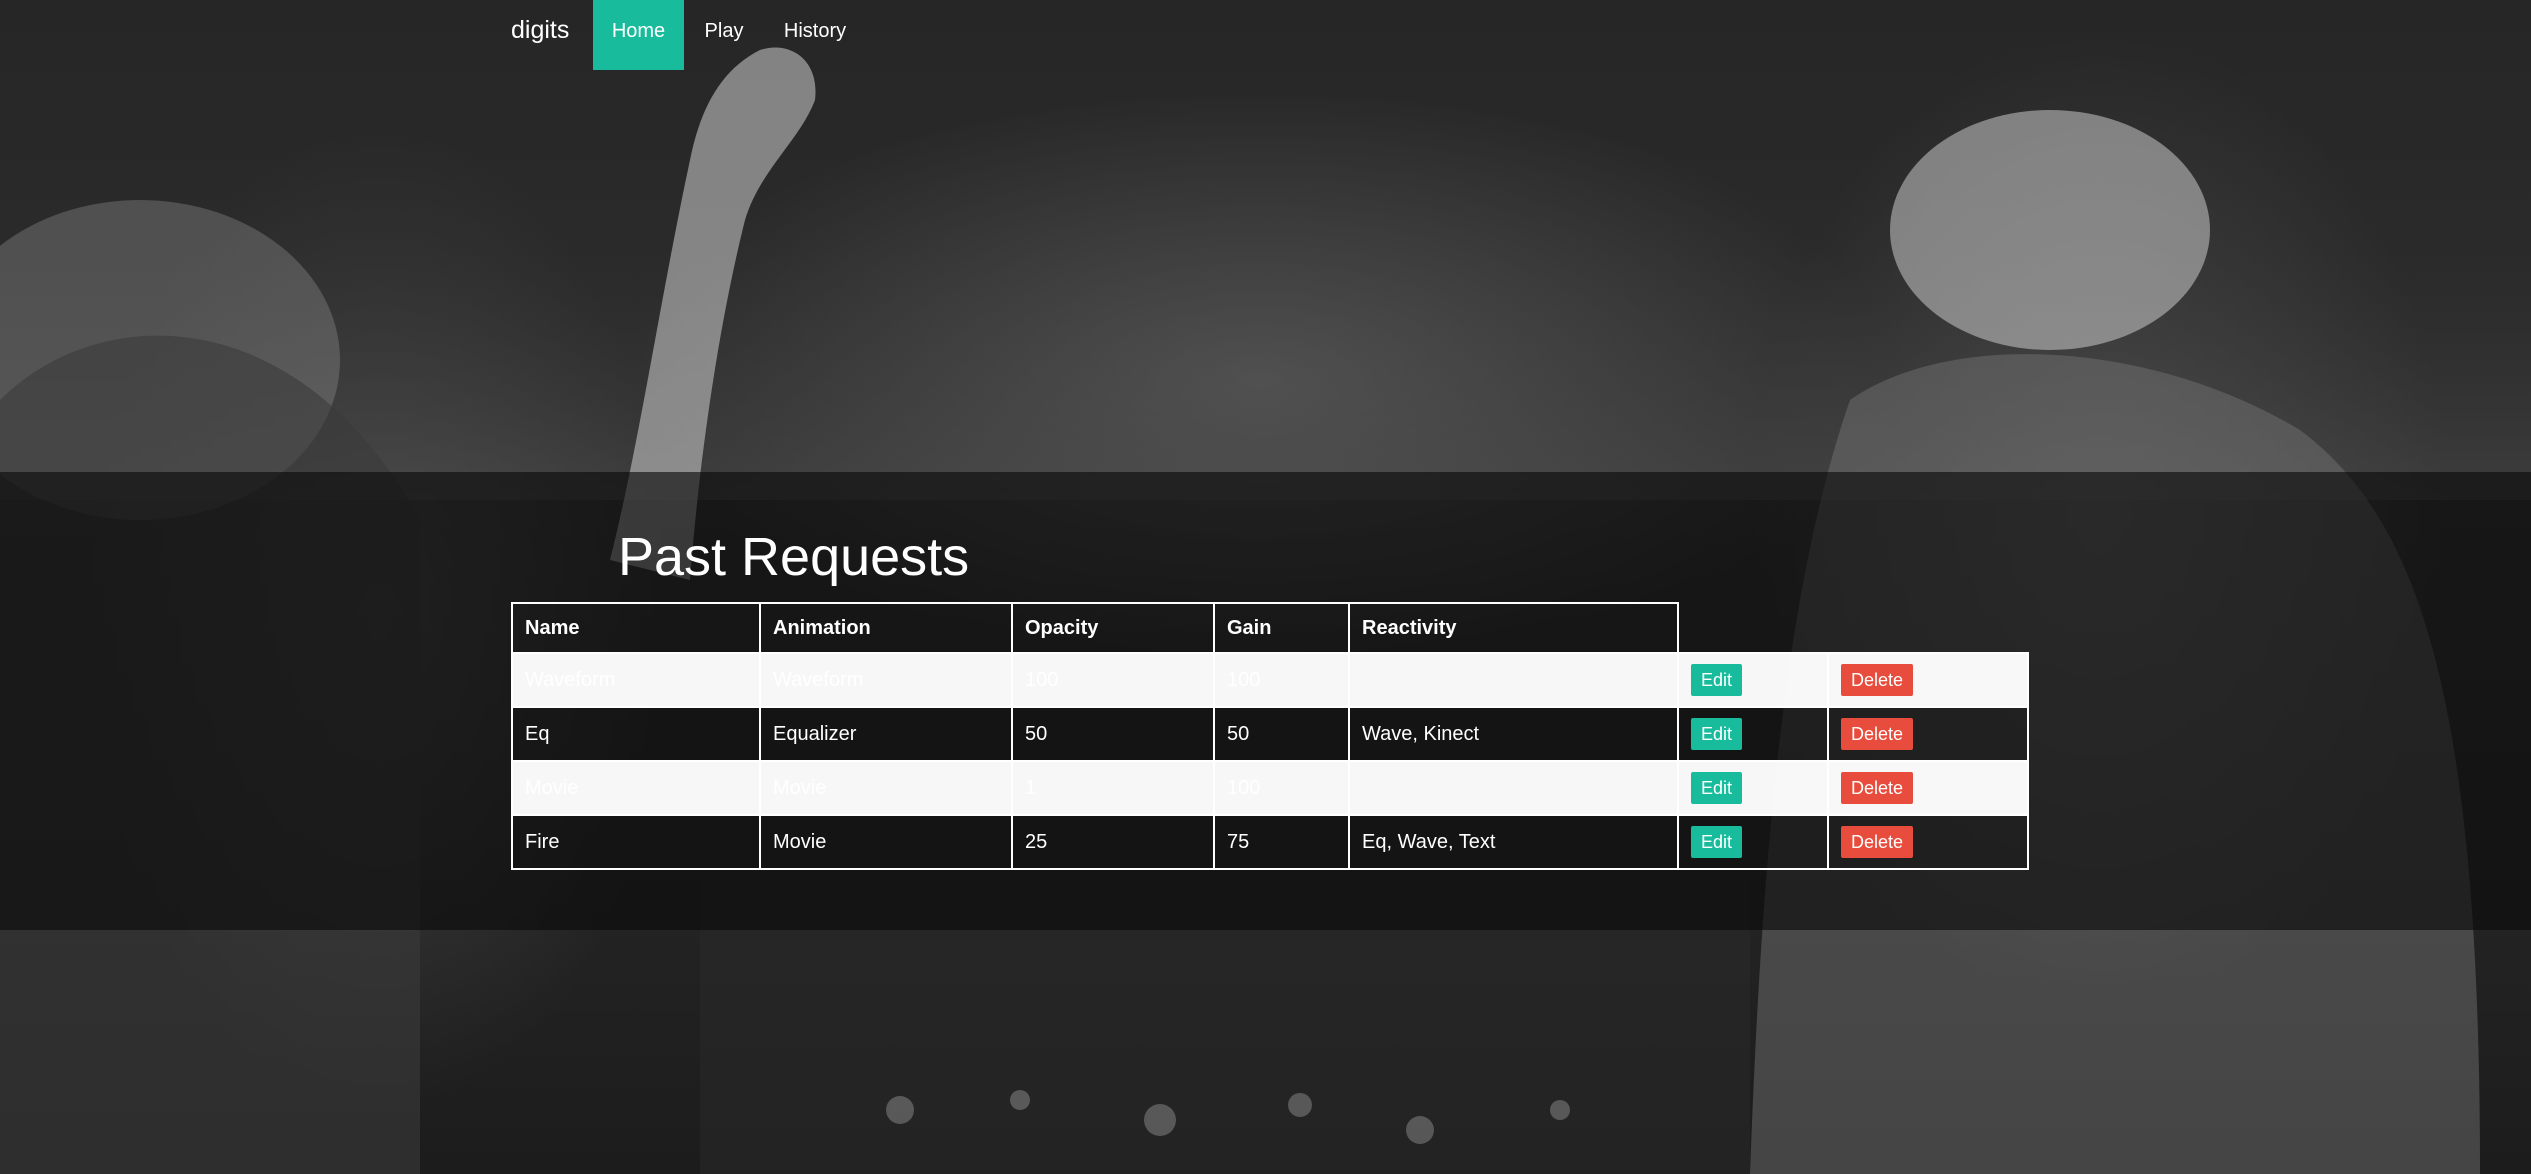  What do you see at coordinates (636, 734) in the screenshot?
I see `cell-name: Eq` at bounding box center [636, 734].